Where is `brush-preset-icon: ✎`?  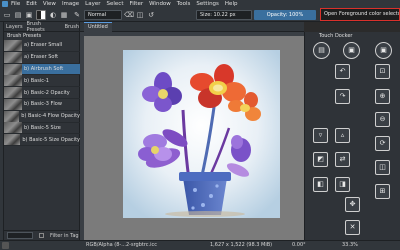
brush-preset-icon: ✎ is located at coordinates (77, 15).